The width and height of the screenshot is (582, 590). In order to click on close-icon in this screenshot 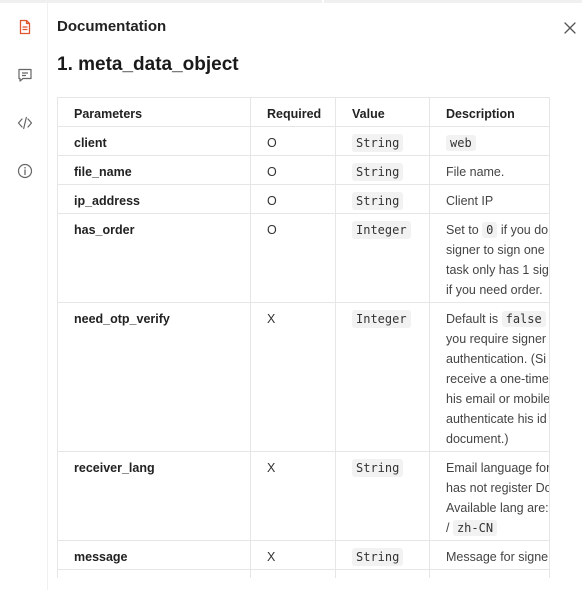, I will do `click(570, 28)`.